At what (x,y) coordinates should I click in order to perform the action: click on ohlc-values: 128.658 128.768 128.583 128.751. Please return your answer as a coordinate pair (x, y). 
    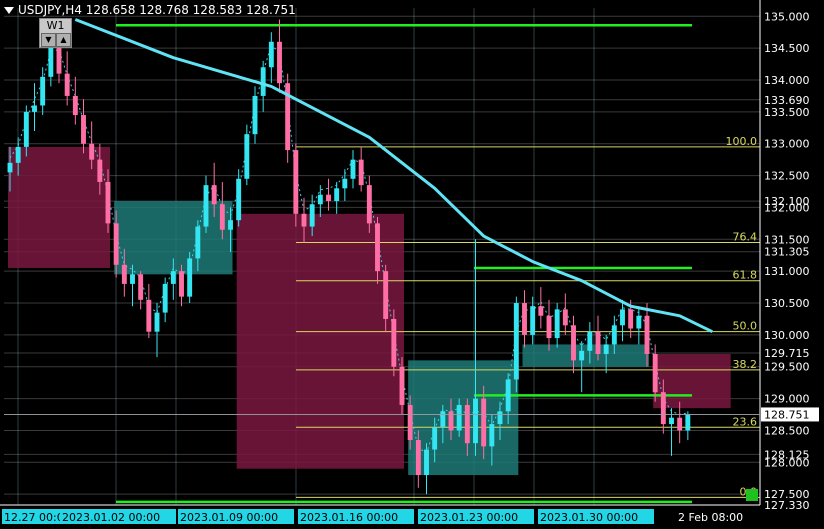
    Looking at the image, I should click on (190, 10).